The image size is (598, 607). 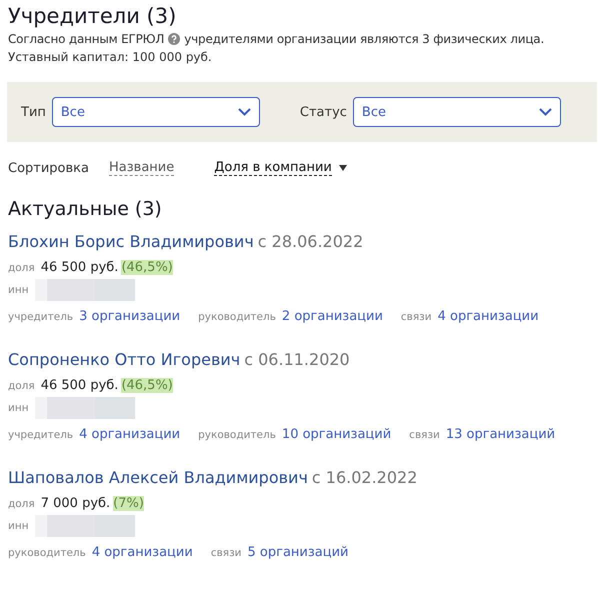 What do you see at coordinates (174, 39) in the screenshot?
I see `help-icon` at bounding box center [174, 39].